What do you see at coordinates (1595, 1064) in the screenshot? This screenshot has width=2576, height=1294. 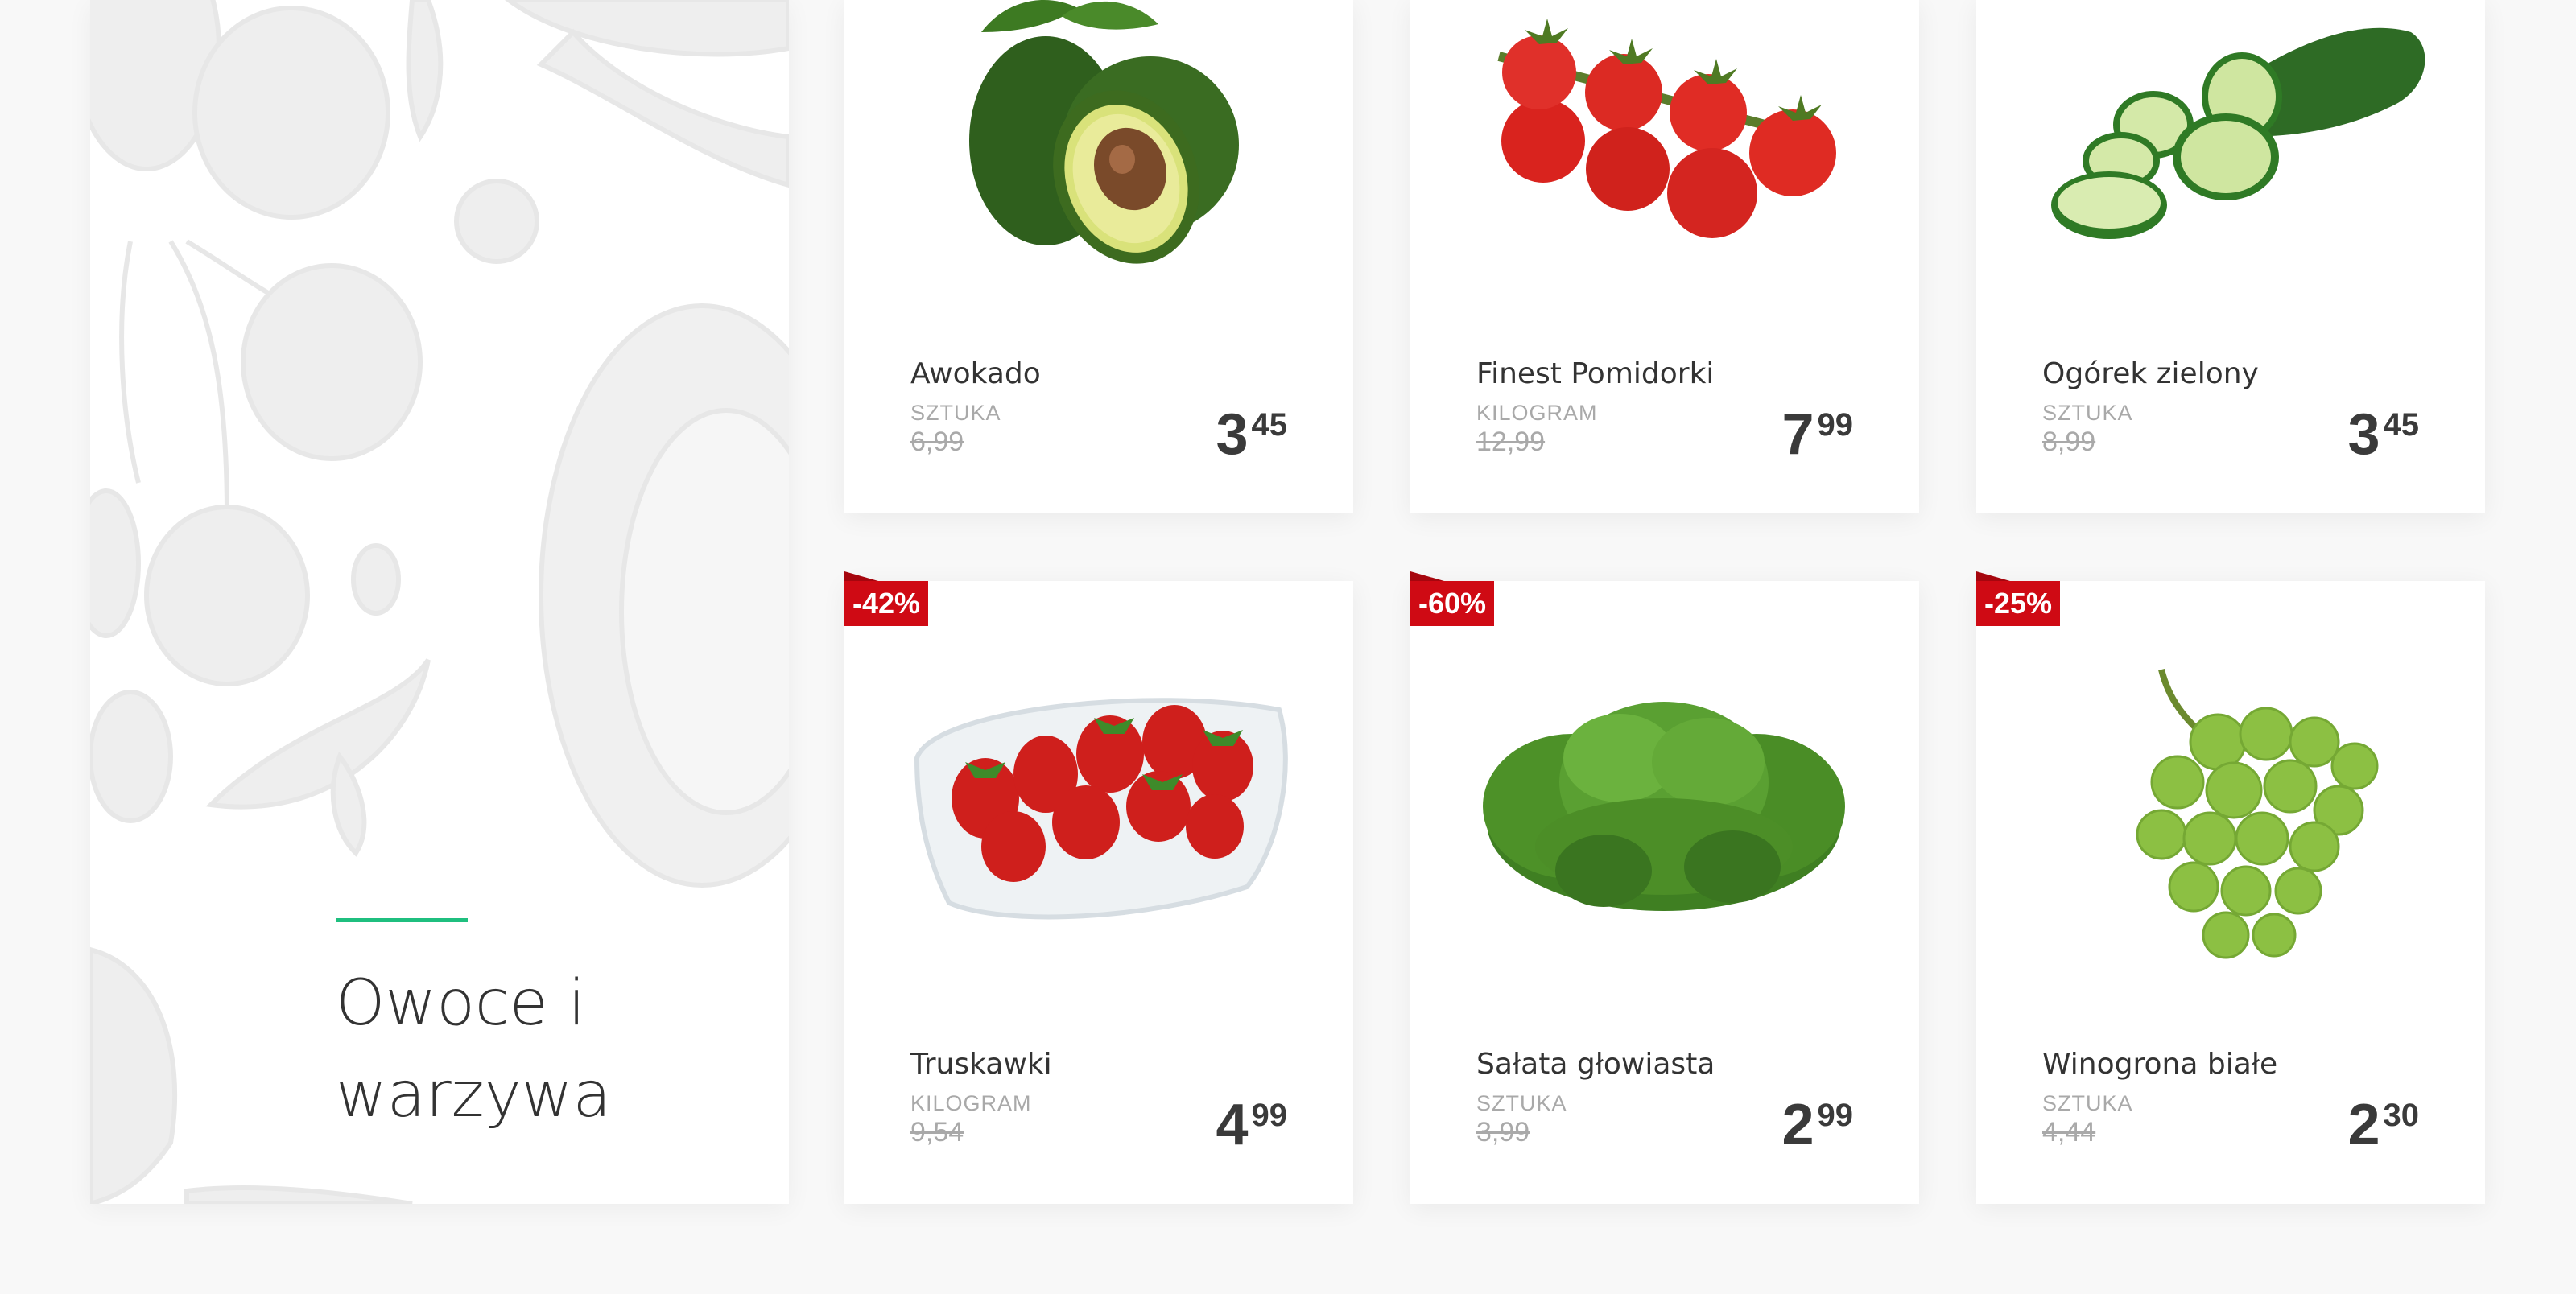 I see `product-name: Sałata głowiasta` at bounding box center [1595, 1064].